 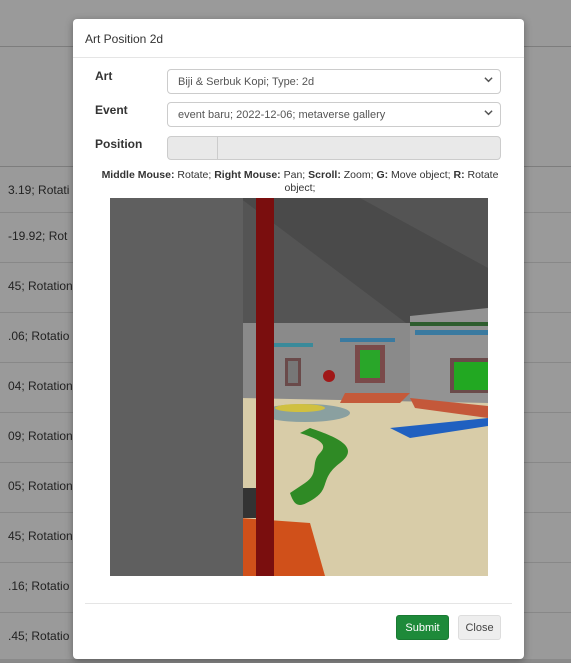 I want to click on position-label: Position, so click(x=119, y=144).